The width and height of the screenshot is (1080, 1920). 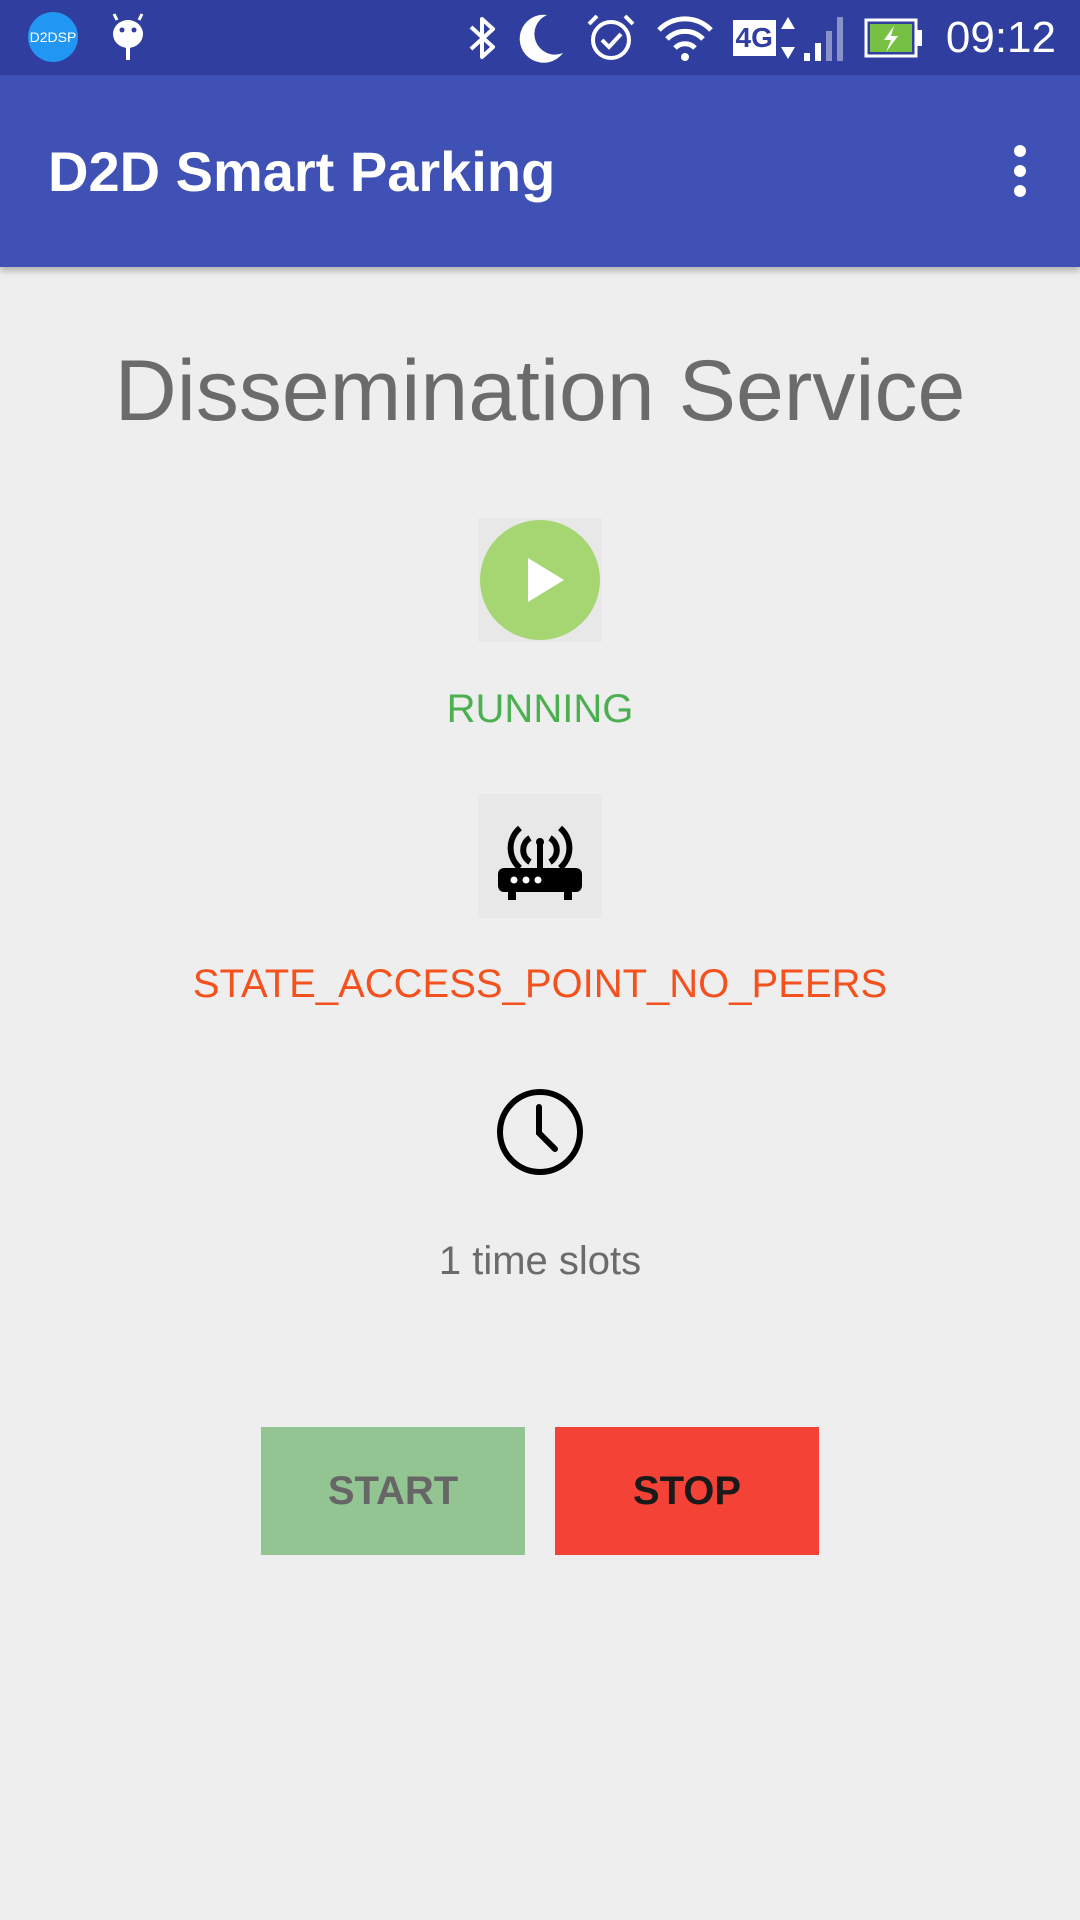 What do you see at coordinates (610, 37) in the screenshot?
I see `alarm-icon` at bounding box center [610, 37].